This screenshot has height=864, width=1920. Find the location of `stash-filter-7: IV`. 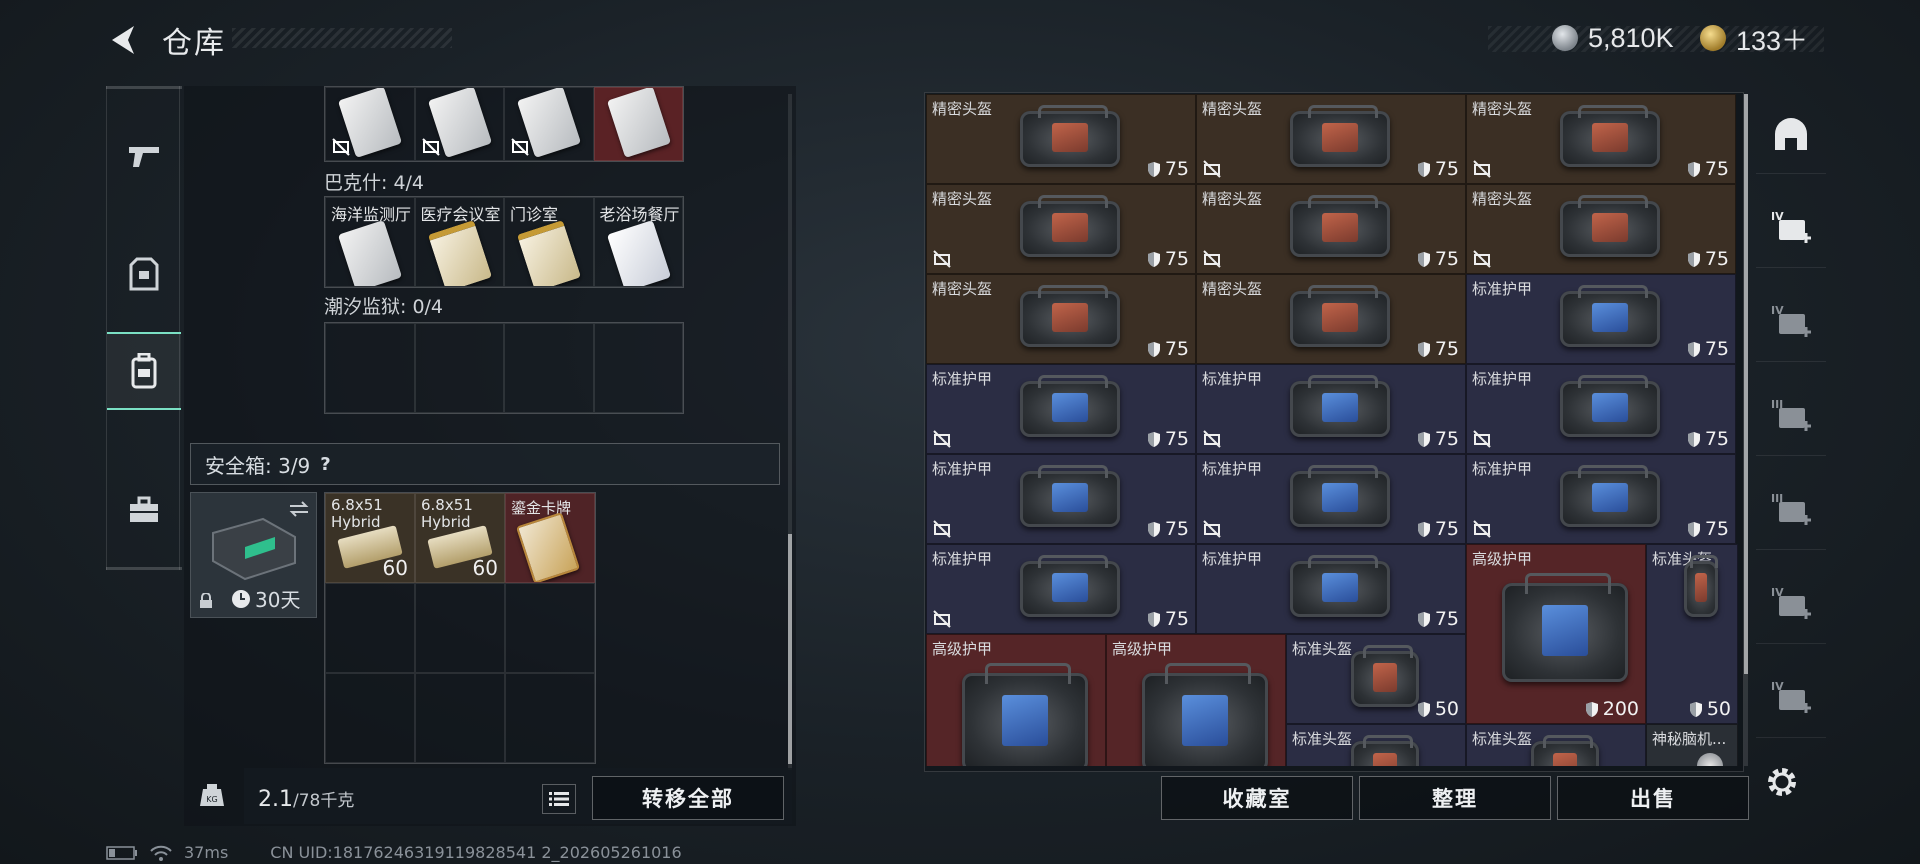

stash-filter-7: IV is located at coordinates (1791, 698).